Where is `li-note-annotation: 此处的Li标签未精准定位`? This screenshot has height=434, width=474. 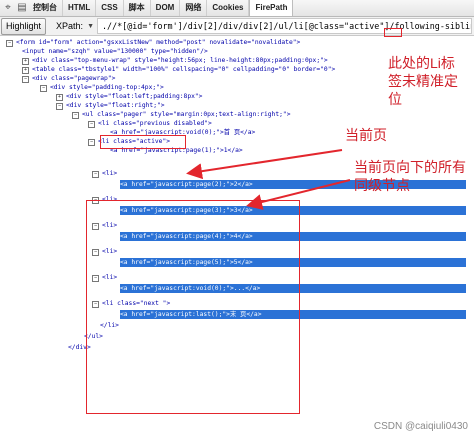
li-note-annotation: 此处的Li标签未精准定位 is located at coordinates (423, 81).